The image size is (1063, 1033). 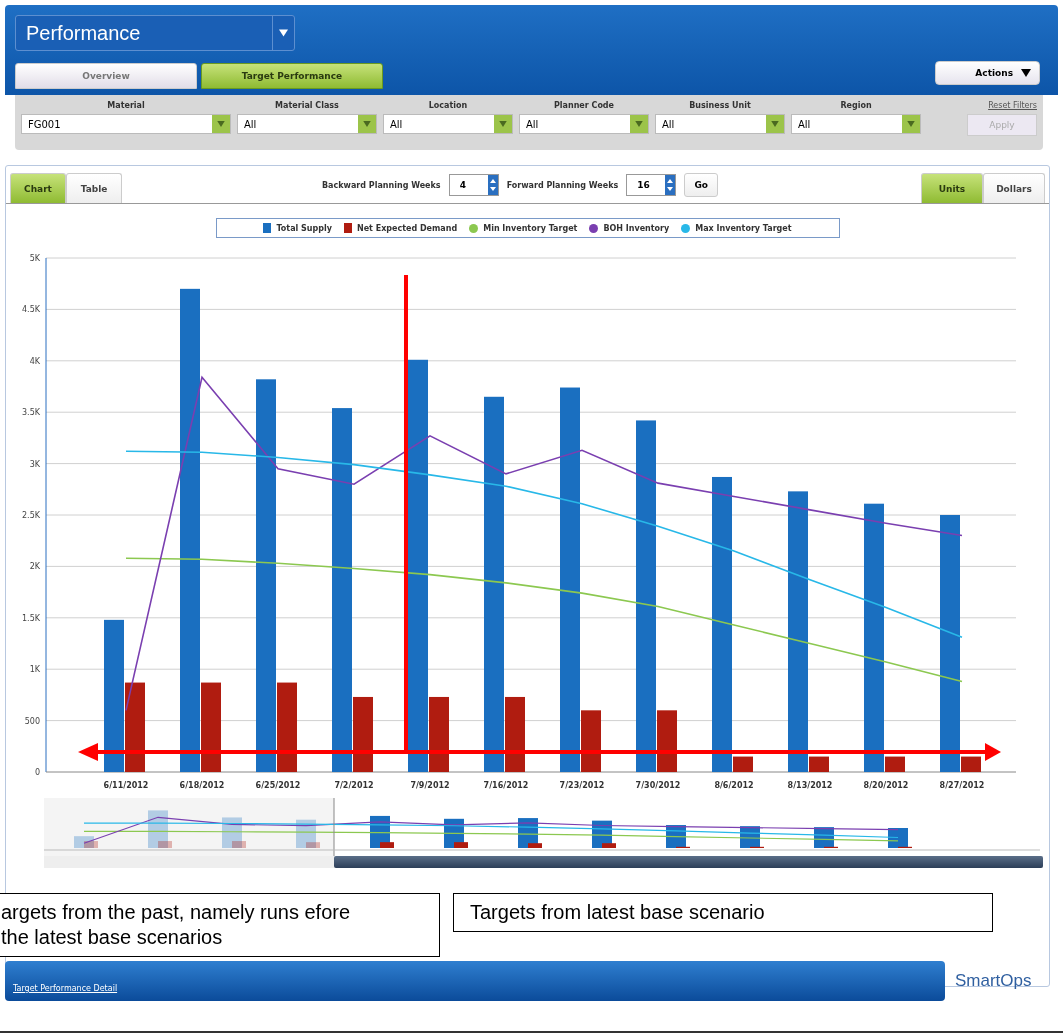 I want to click on axis-label: 8/6/2012, so click(x=734, y=785).